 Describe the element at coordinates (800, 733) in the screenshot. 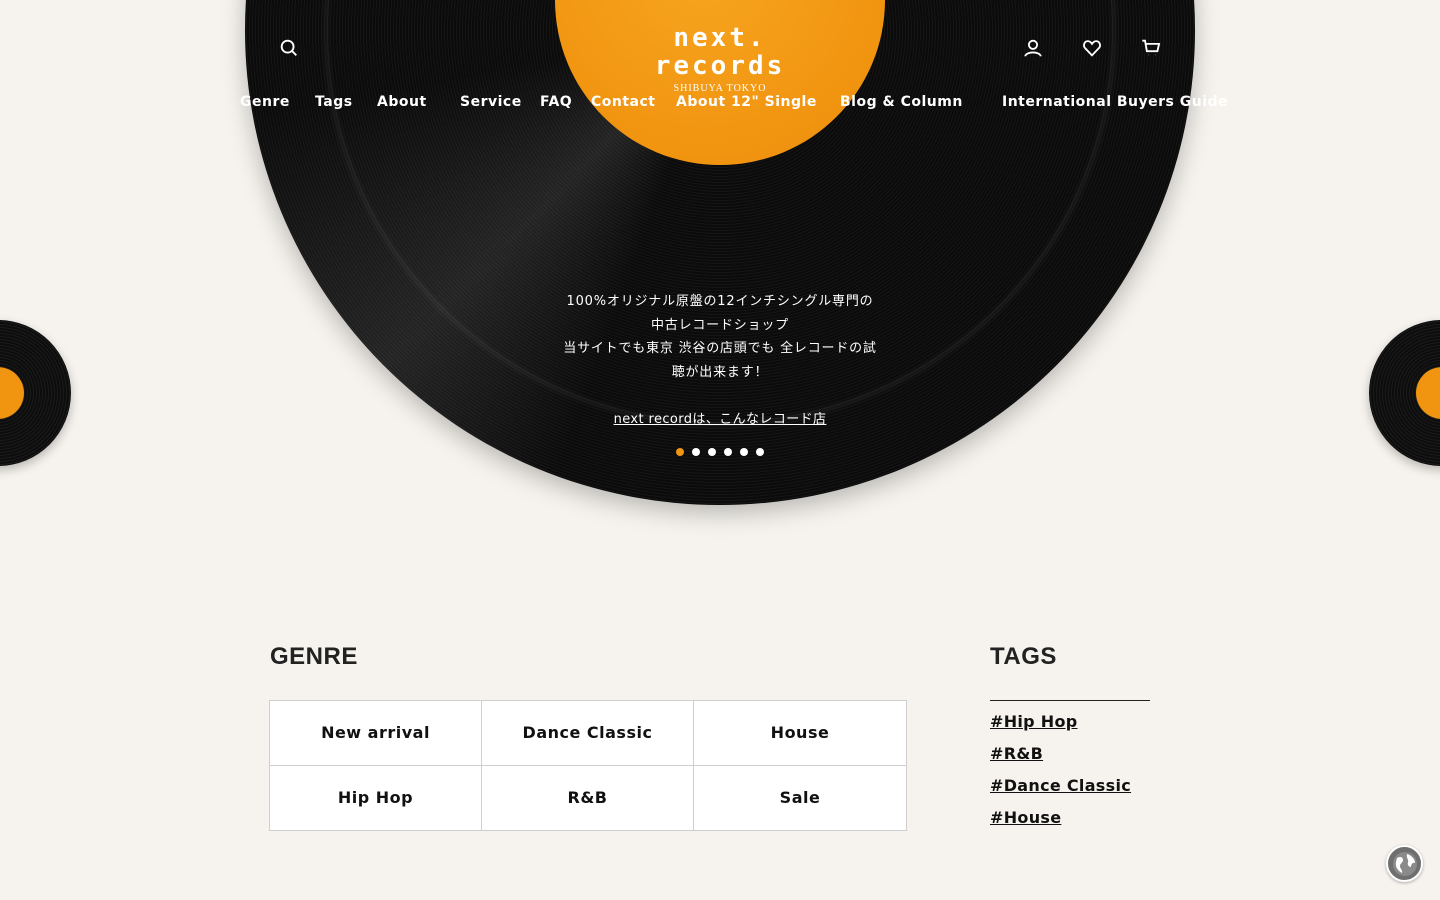

I see `genre-house: House` at that location.